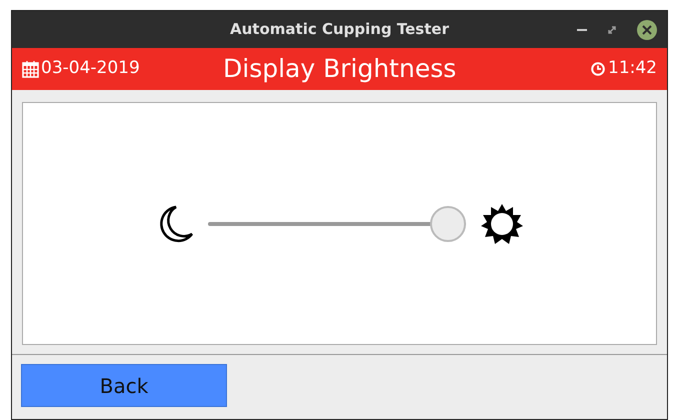 This screenshot has width=675, height=420. What do you see at coordinates (632, 68) in the screenshot?
I see `time-text: 11:42` at bounding box center [632, 68].